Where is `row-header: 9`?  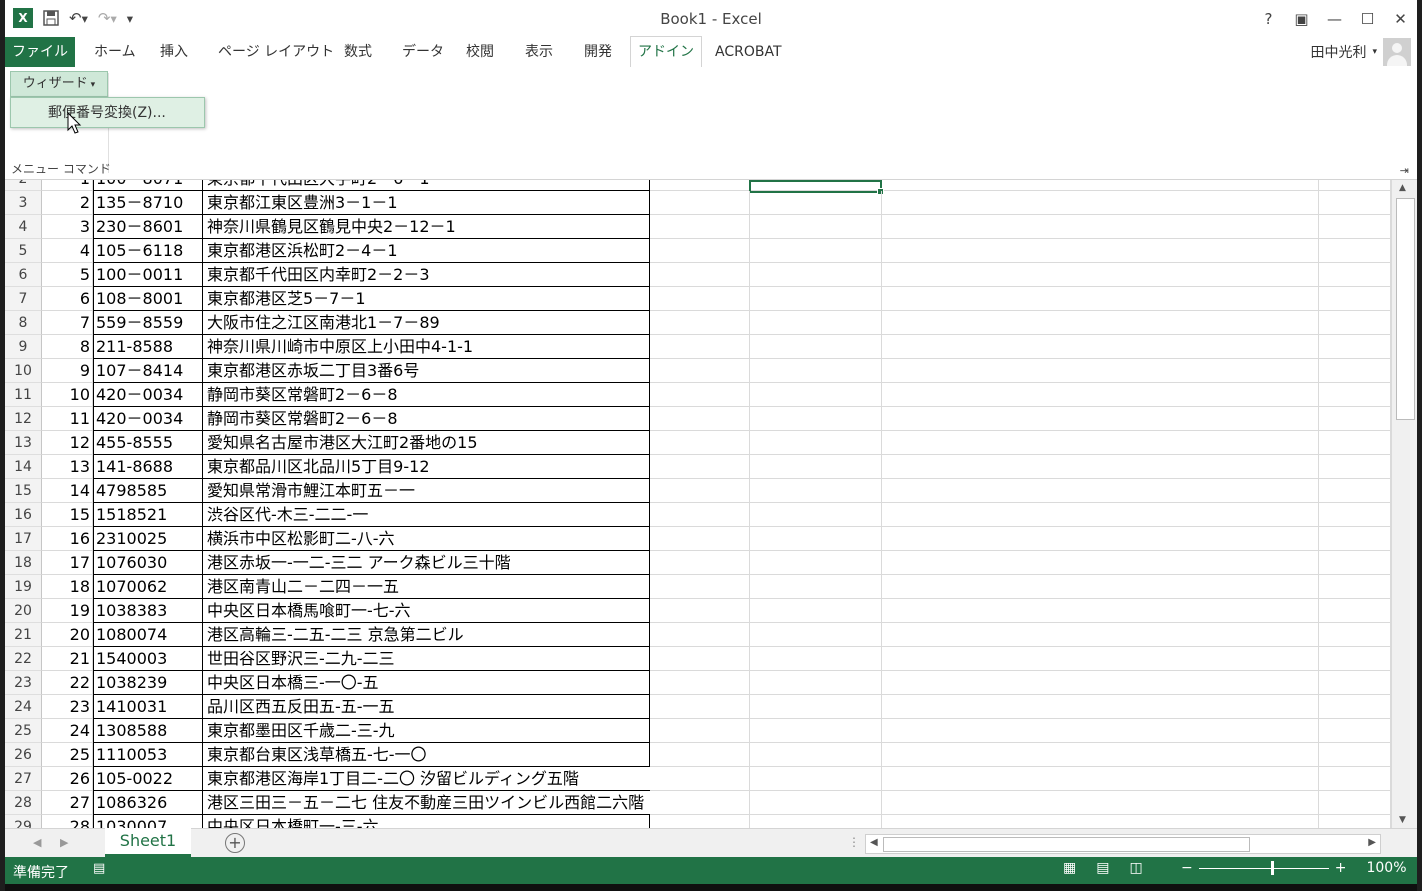
row-header: 9 is located at coordinates (23, 347).